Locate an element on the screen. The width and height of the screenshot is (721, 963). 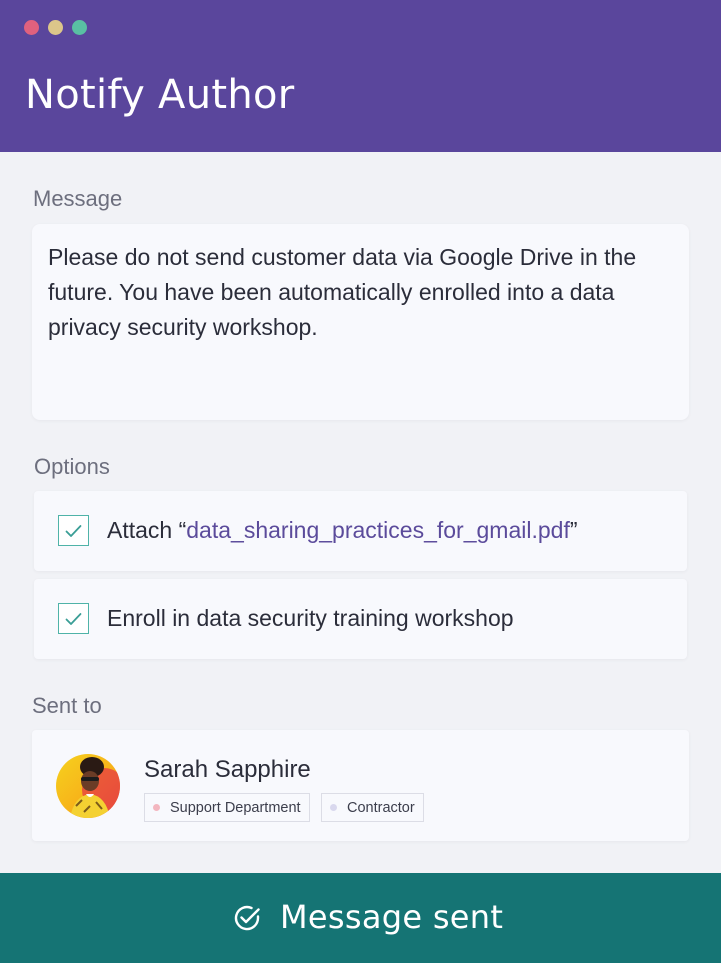
enroll-workshop-checkbox is located at coordinates (73, 618).